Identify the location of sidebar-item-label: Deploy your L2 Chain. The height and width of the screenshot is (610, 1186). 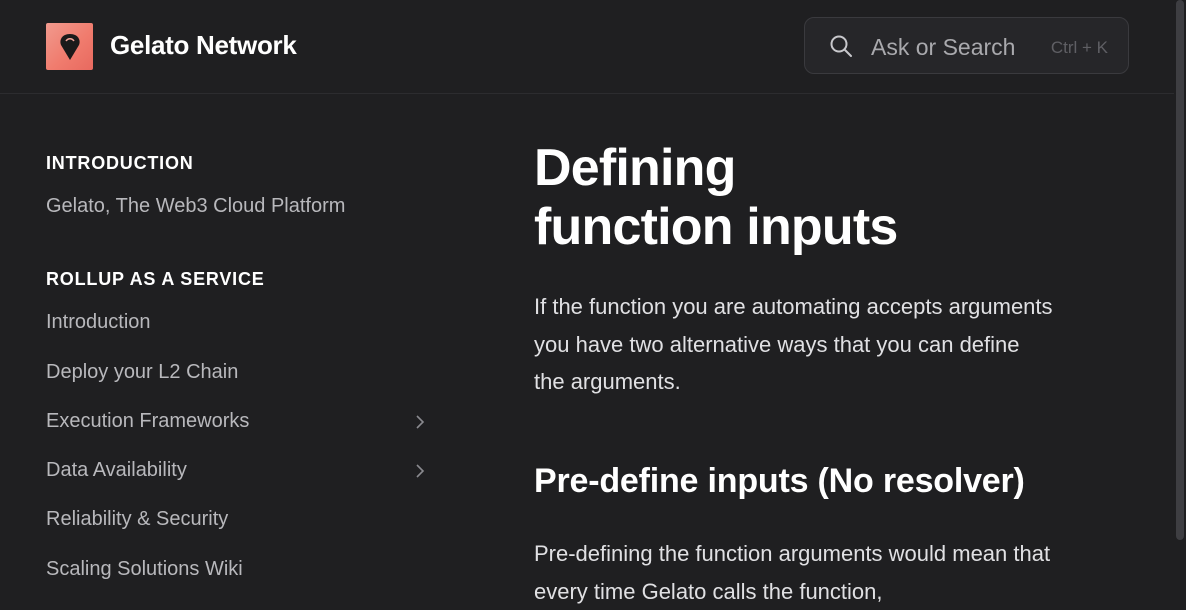
(142, 372).